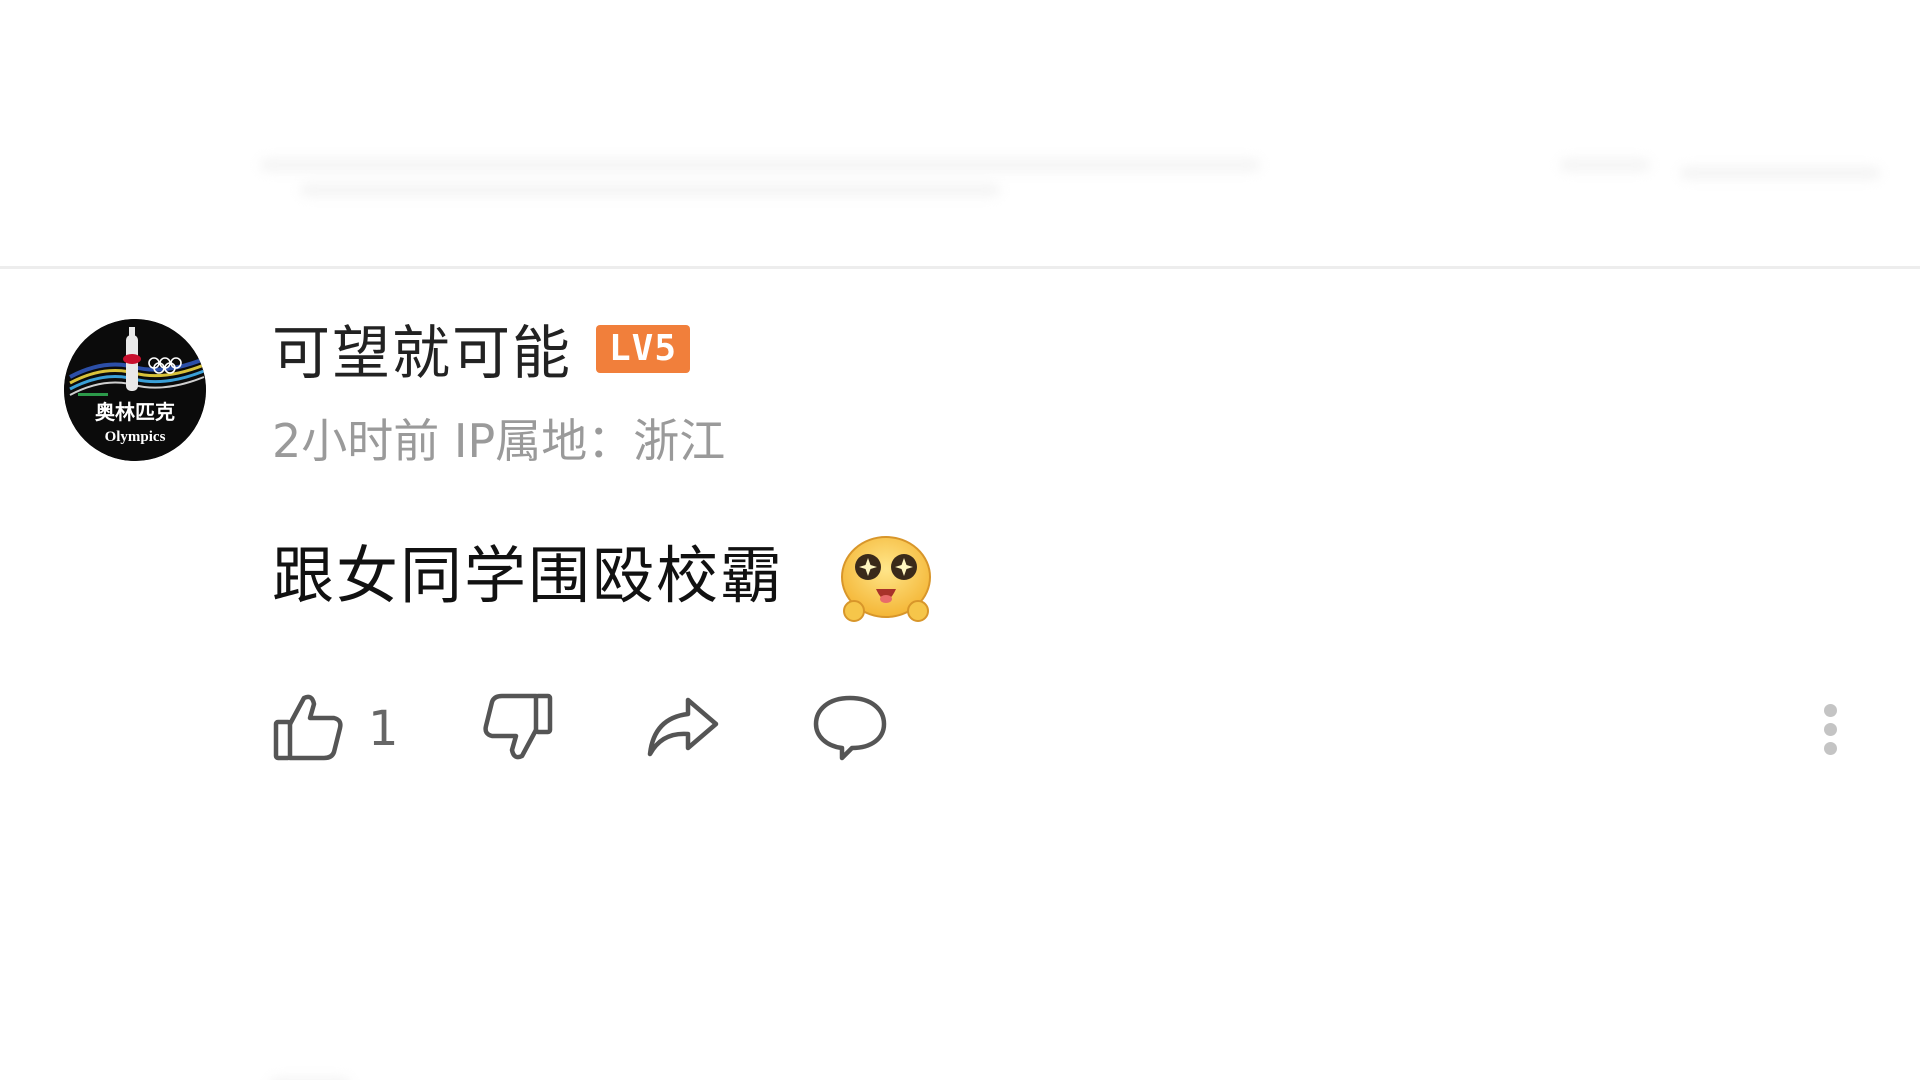 The image size is (1920, 1080). What do you see at coordinates (643, 349) in the screenshot?
I see `level-badge: LV5` at bounding box center [643, 349].